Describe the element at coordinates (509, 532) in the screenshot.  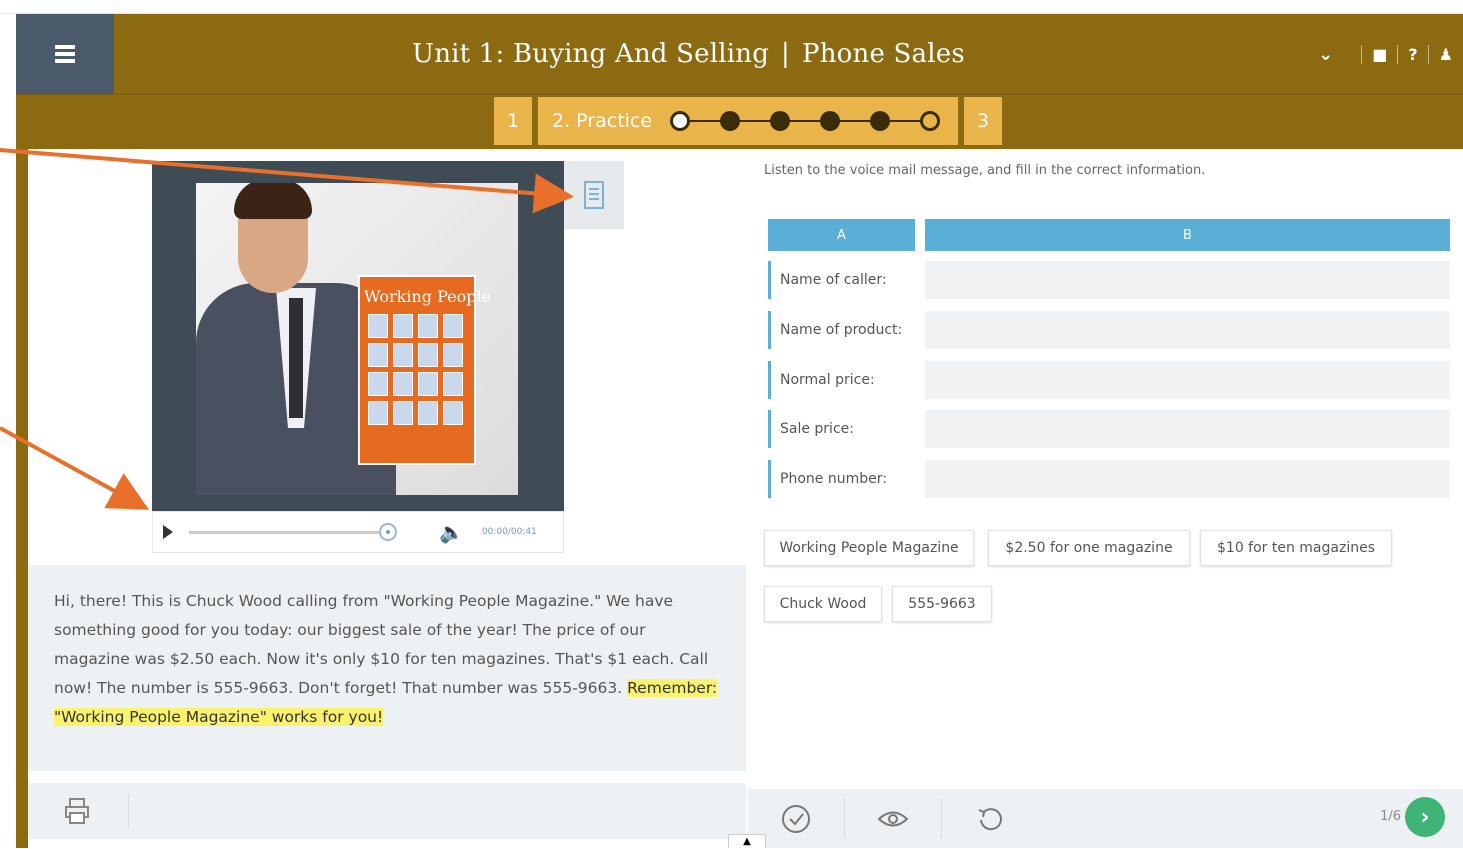
I see `time-display: 00:00/00:41` at that location.